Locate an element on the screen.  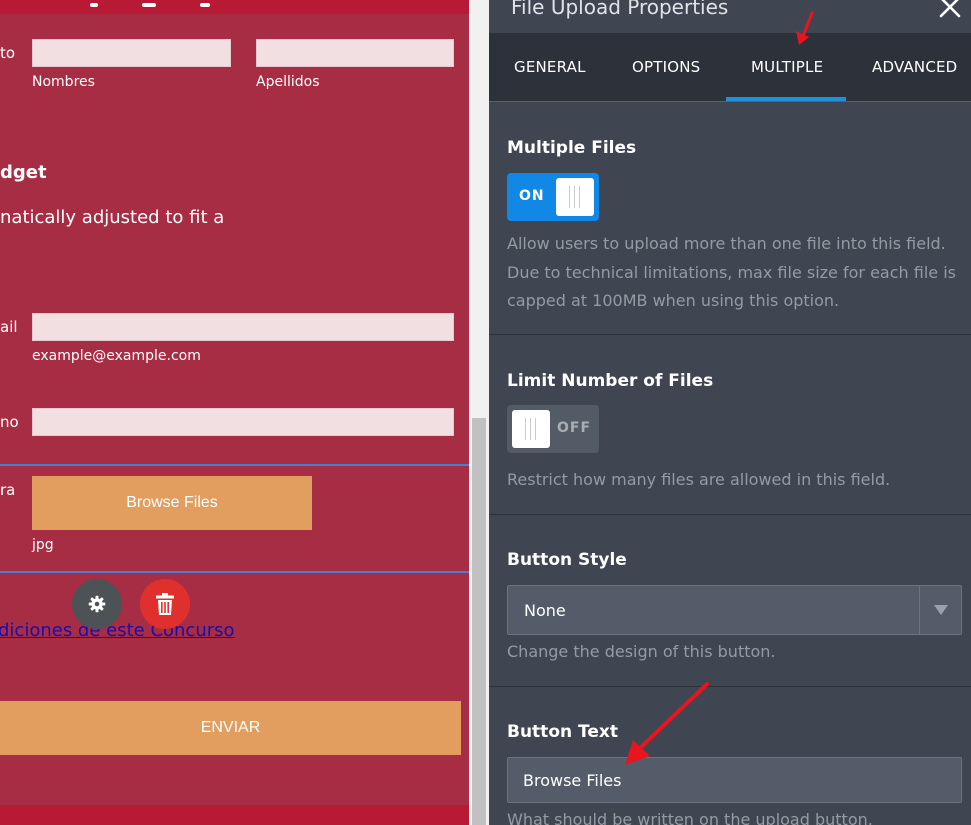
full-name-label: to is located at coordinates (8, 53).